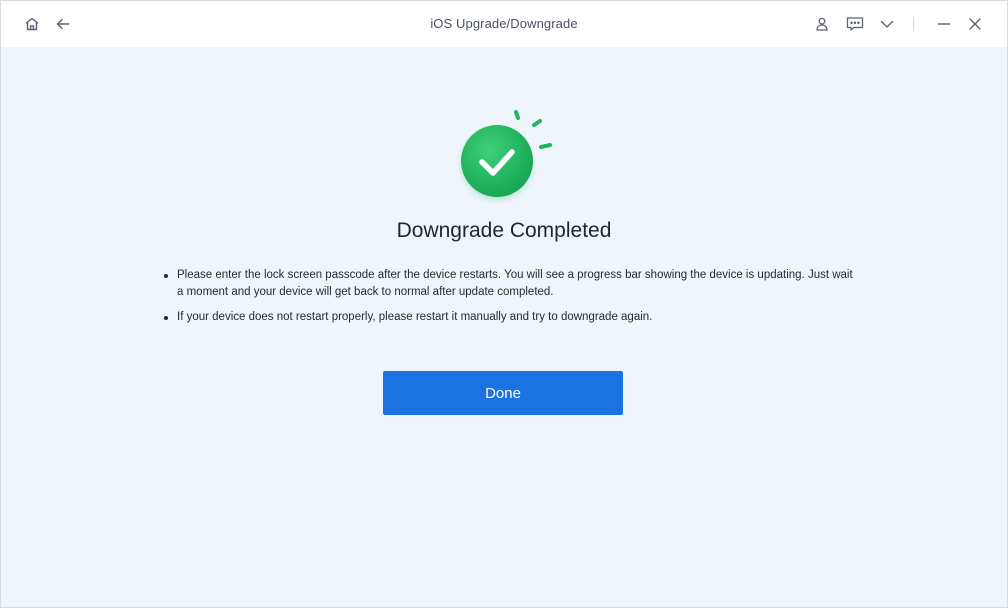  Describe the element at coordinates (887, 24) in the screenshot. I see `chevron-down-icon` at that location.